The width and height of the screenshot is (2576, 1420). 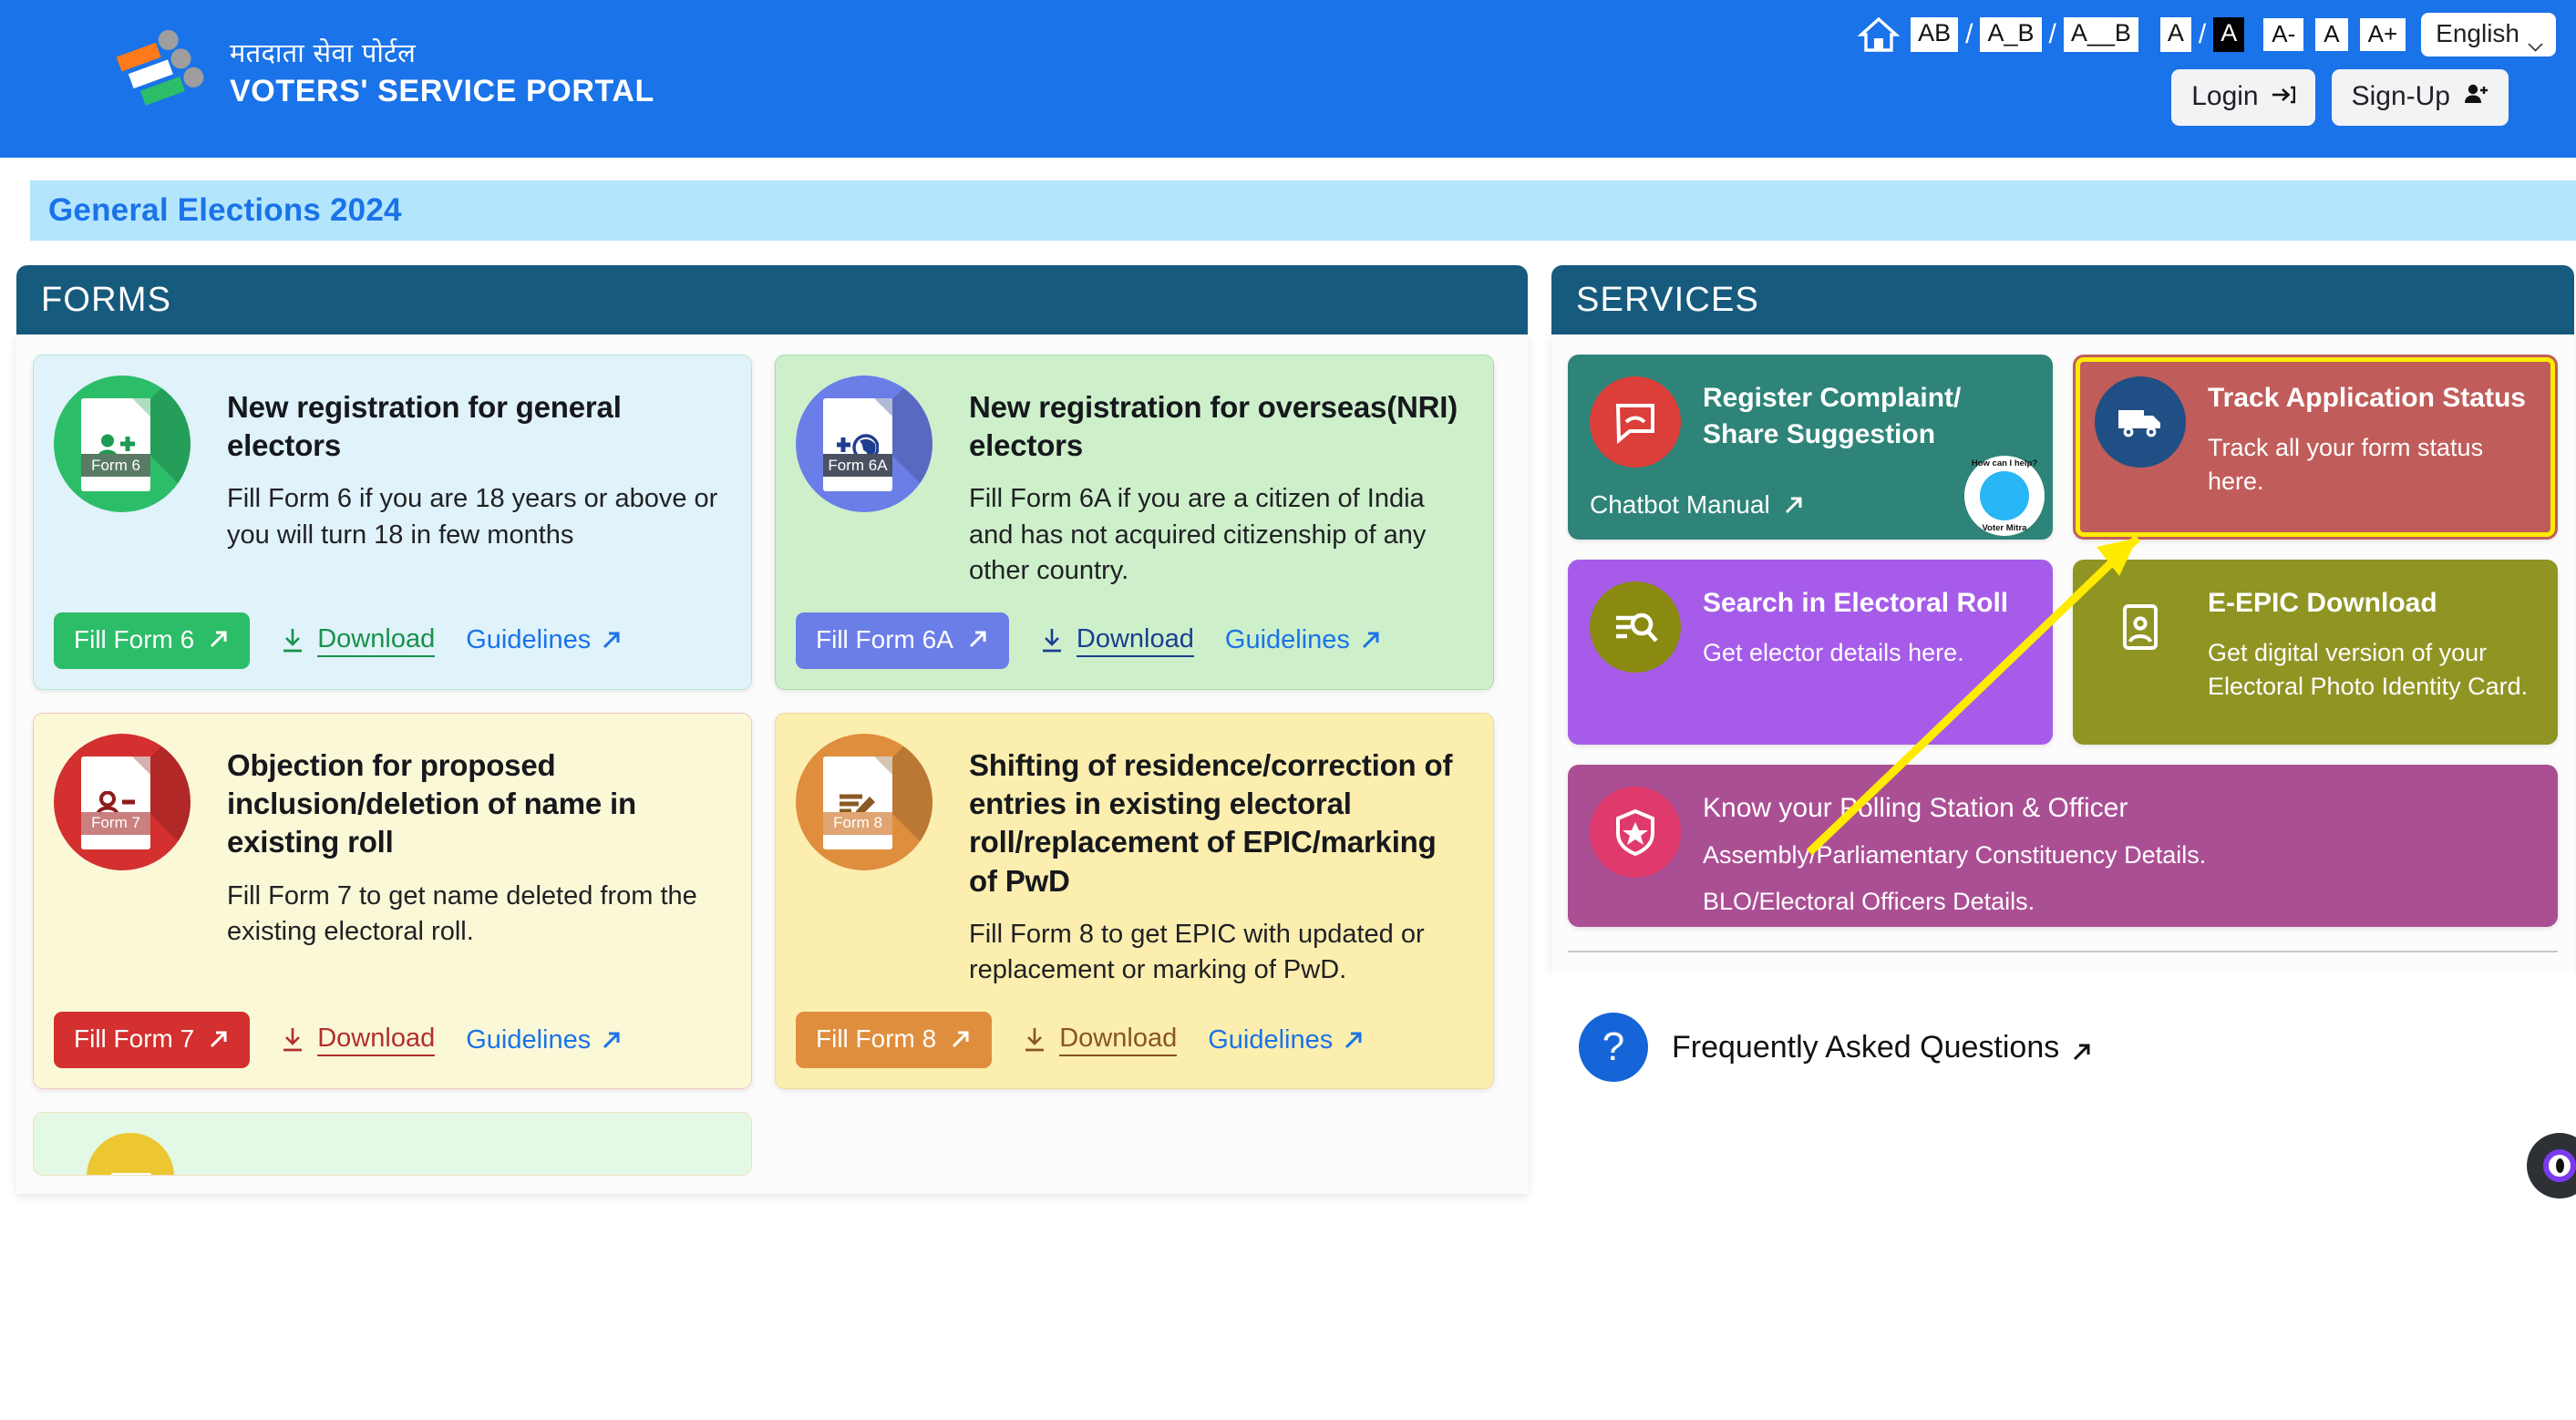 What do you see at coordinates (894, 1041) in the screenshot?
I see `fill-form-button: Fill Form 8` at bounding box center [894, 1041].